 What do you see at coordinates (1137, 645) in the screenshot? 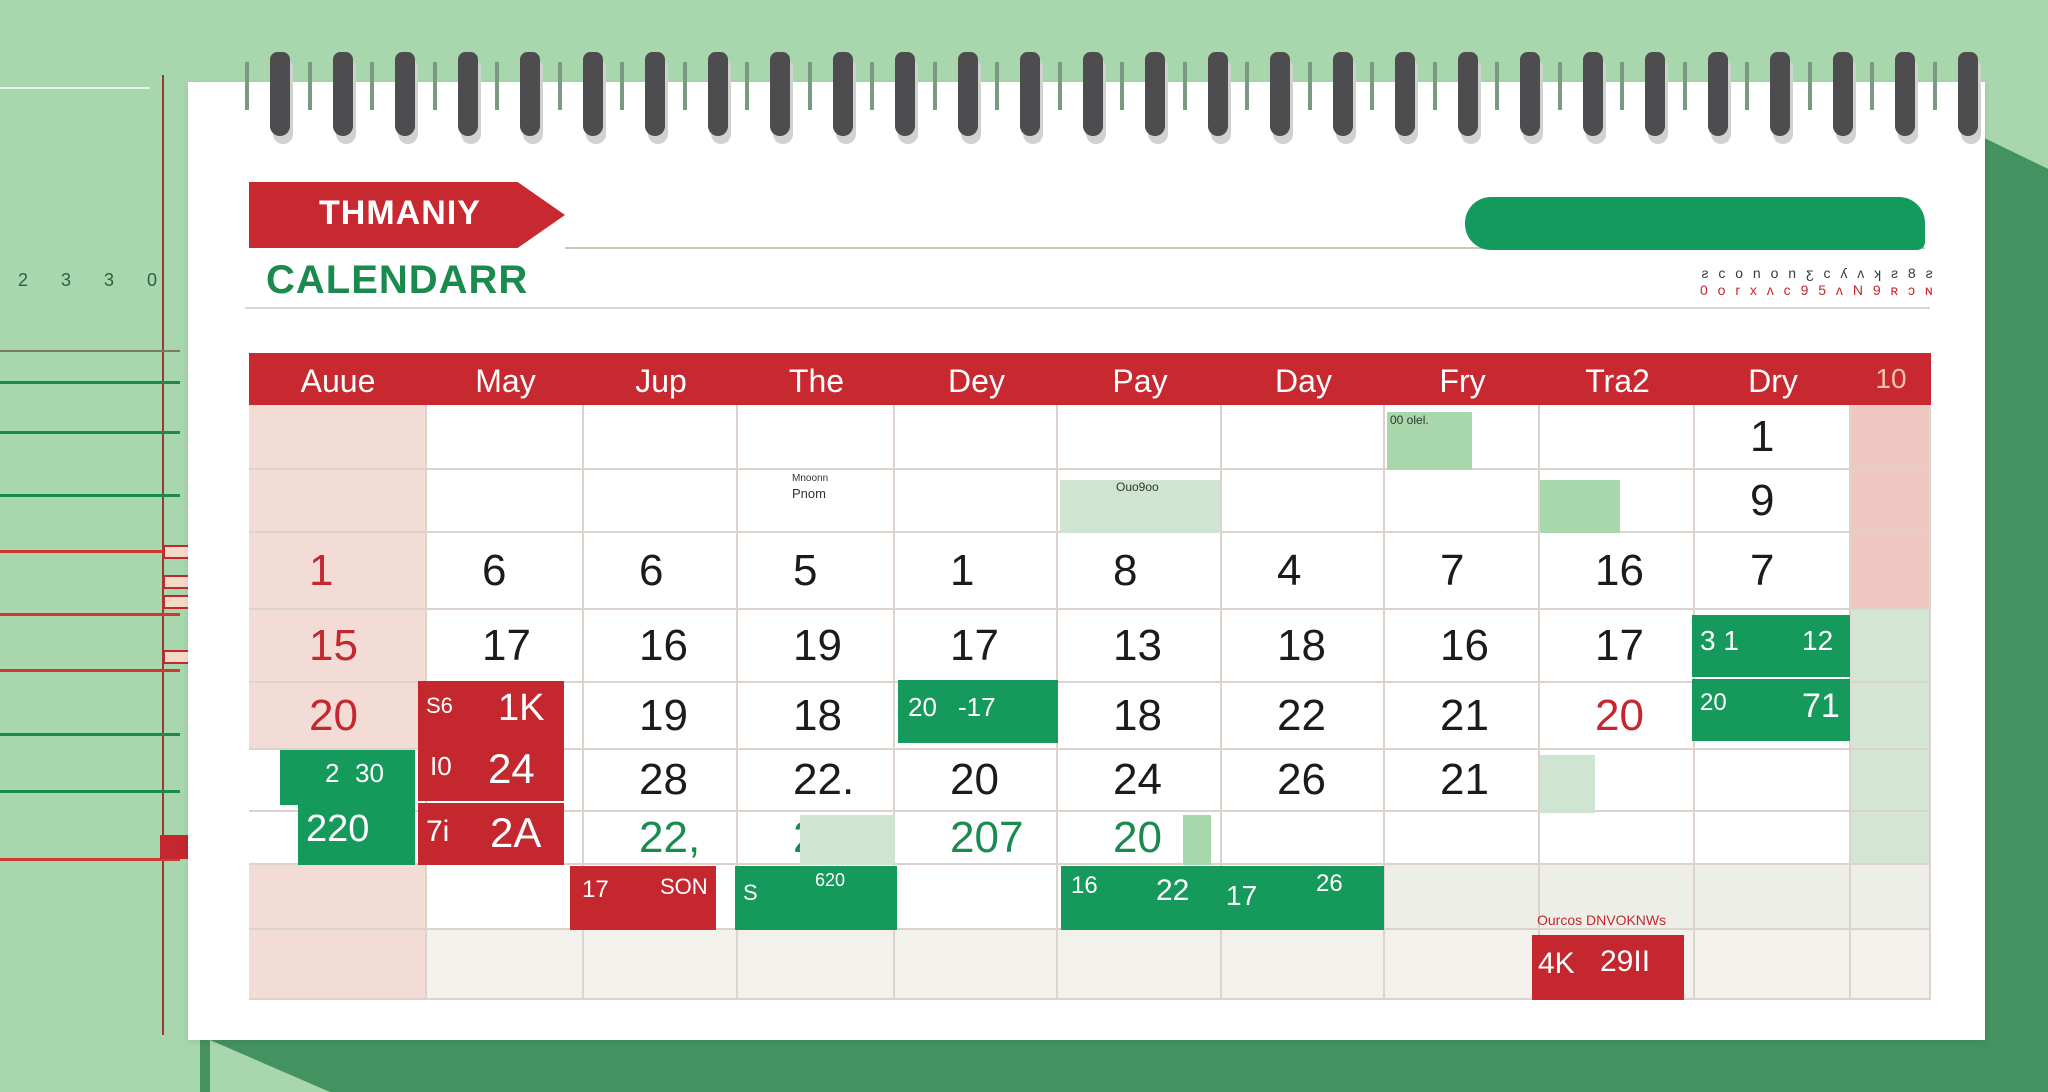
I see `day-number: 13` at bounding box center [1137, 645].